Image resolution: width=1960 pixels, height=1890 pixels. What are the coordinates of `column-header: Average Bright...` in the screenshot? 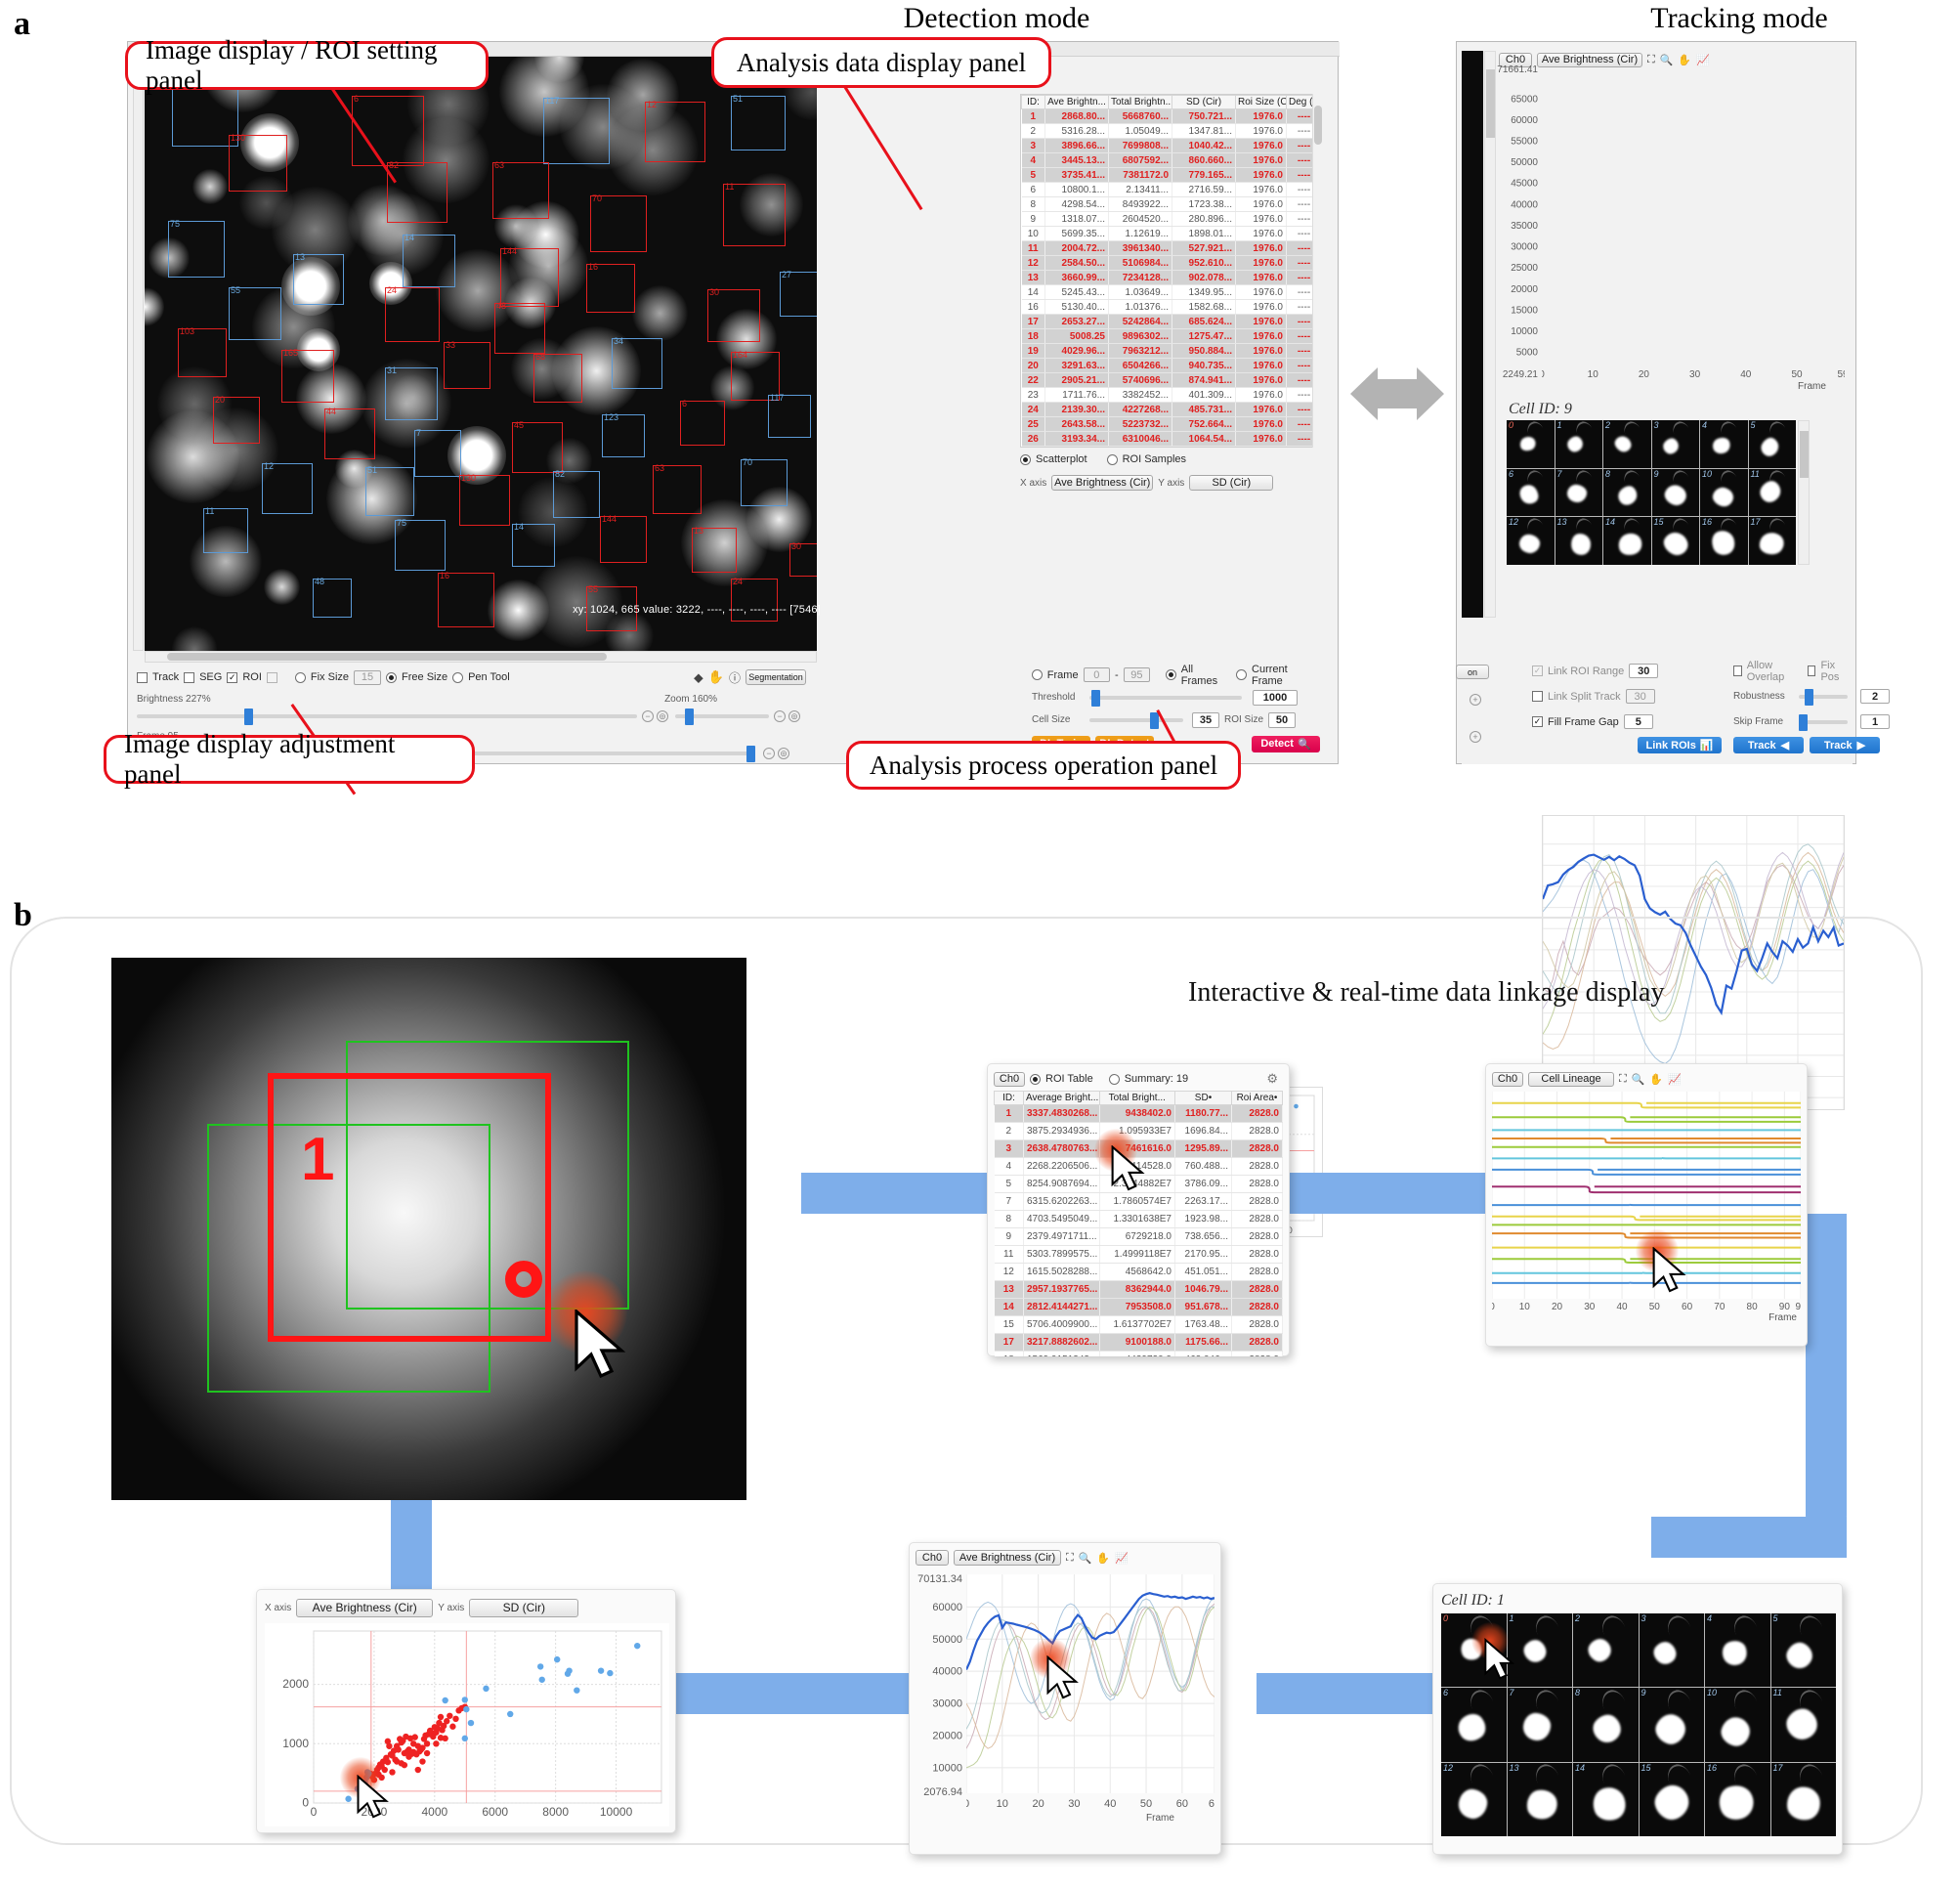 It's located at (1061, 1098).